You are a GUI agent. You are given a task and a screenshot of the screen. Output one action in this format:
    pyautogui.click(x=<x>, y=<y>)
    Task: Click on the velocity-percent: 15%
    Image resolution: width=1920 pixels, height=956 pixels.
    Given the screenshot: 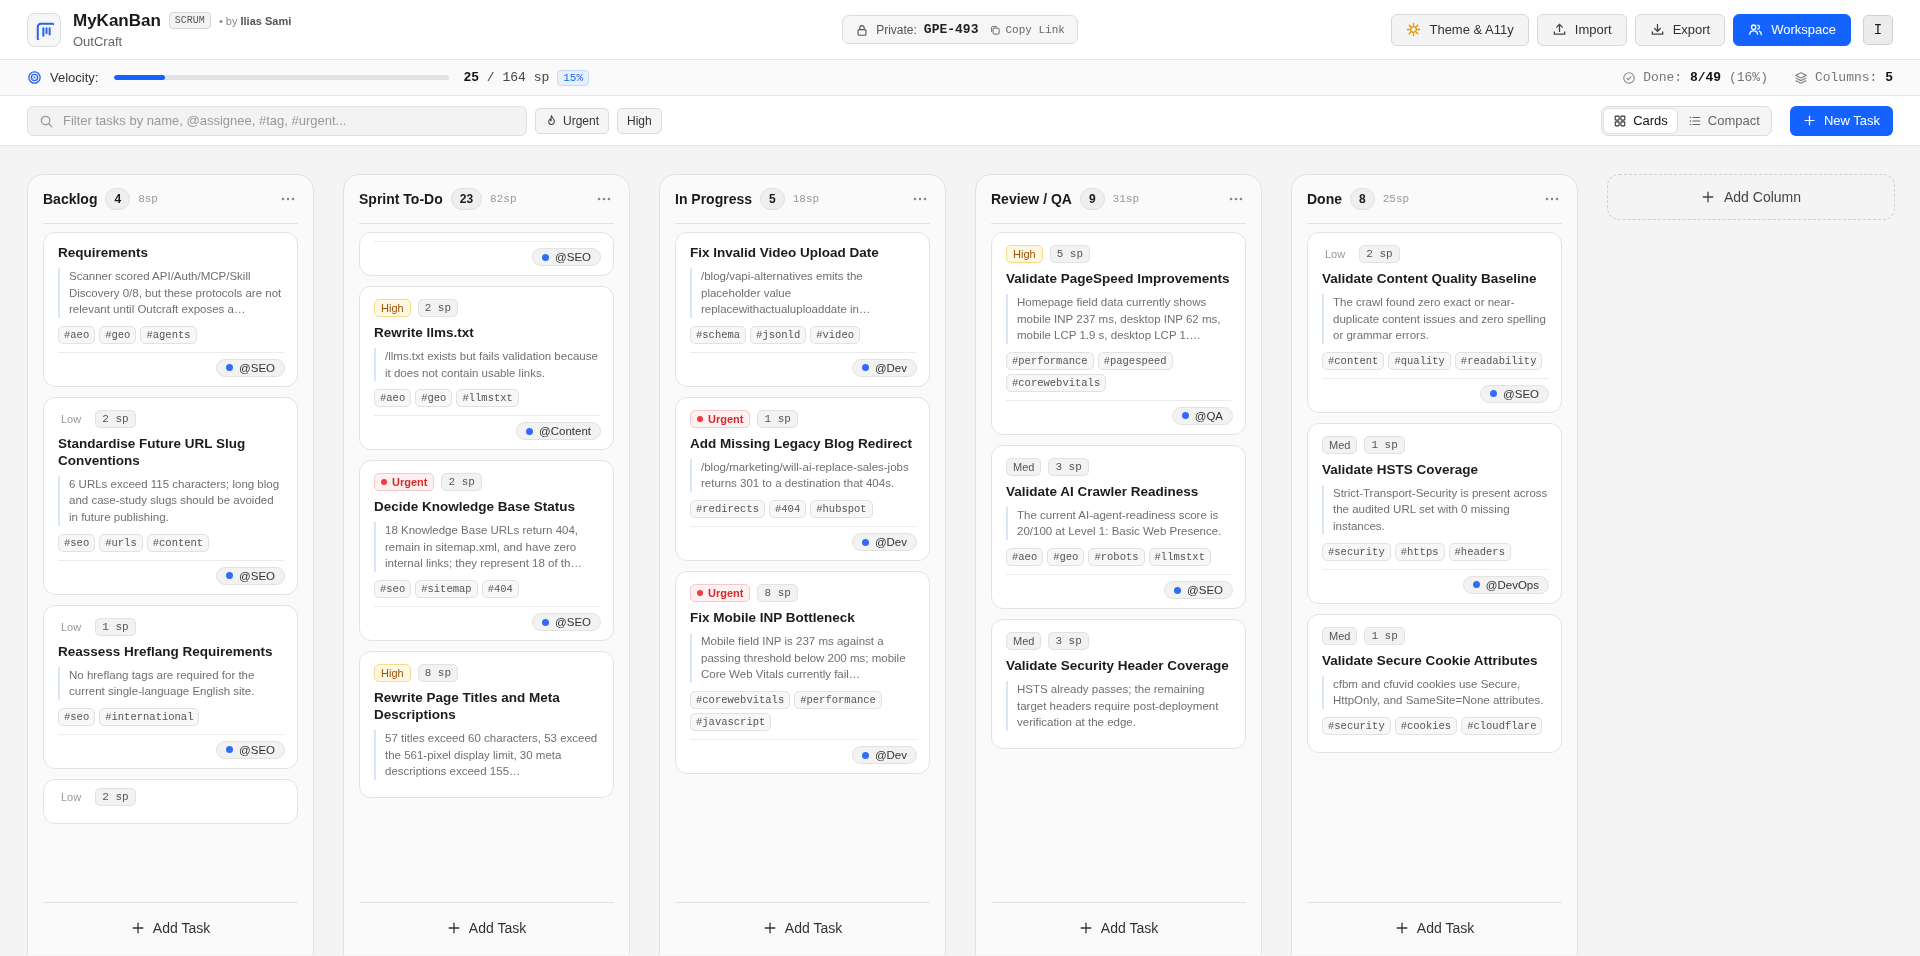 What is the action you would take?
    pyautogui.click(x=573, y=77)
    